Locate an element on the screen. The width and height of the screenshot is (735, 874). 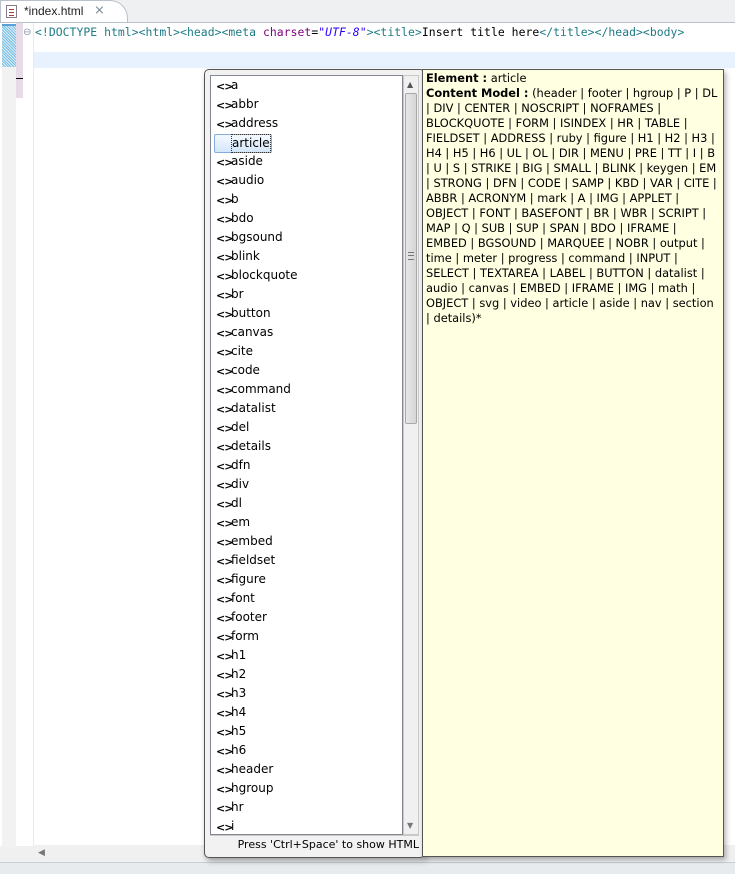
item-label: h2 is located at coordinates (239, 674).